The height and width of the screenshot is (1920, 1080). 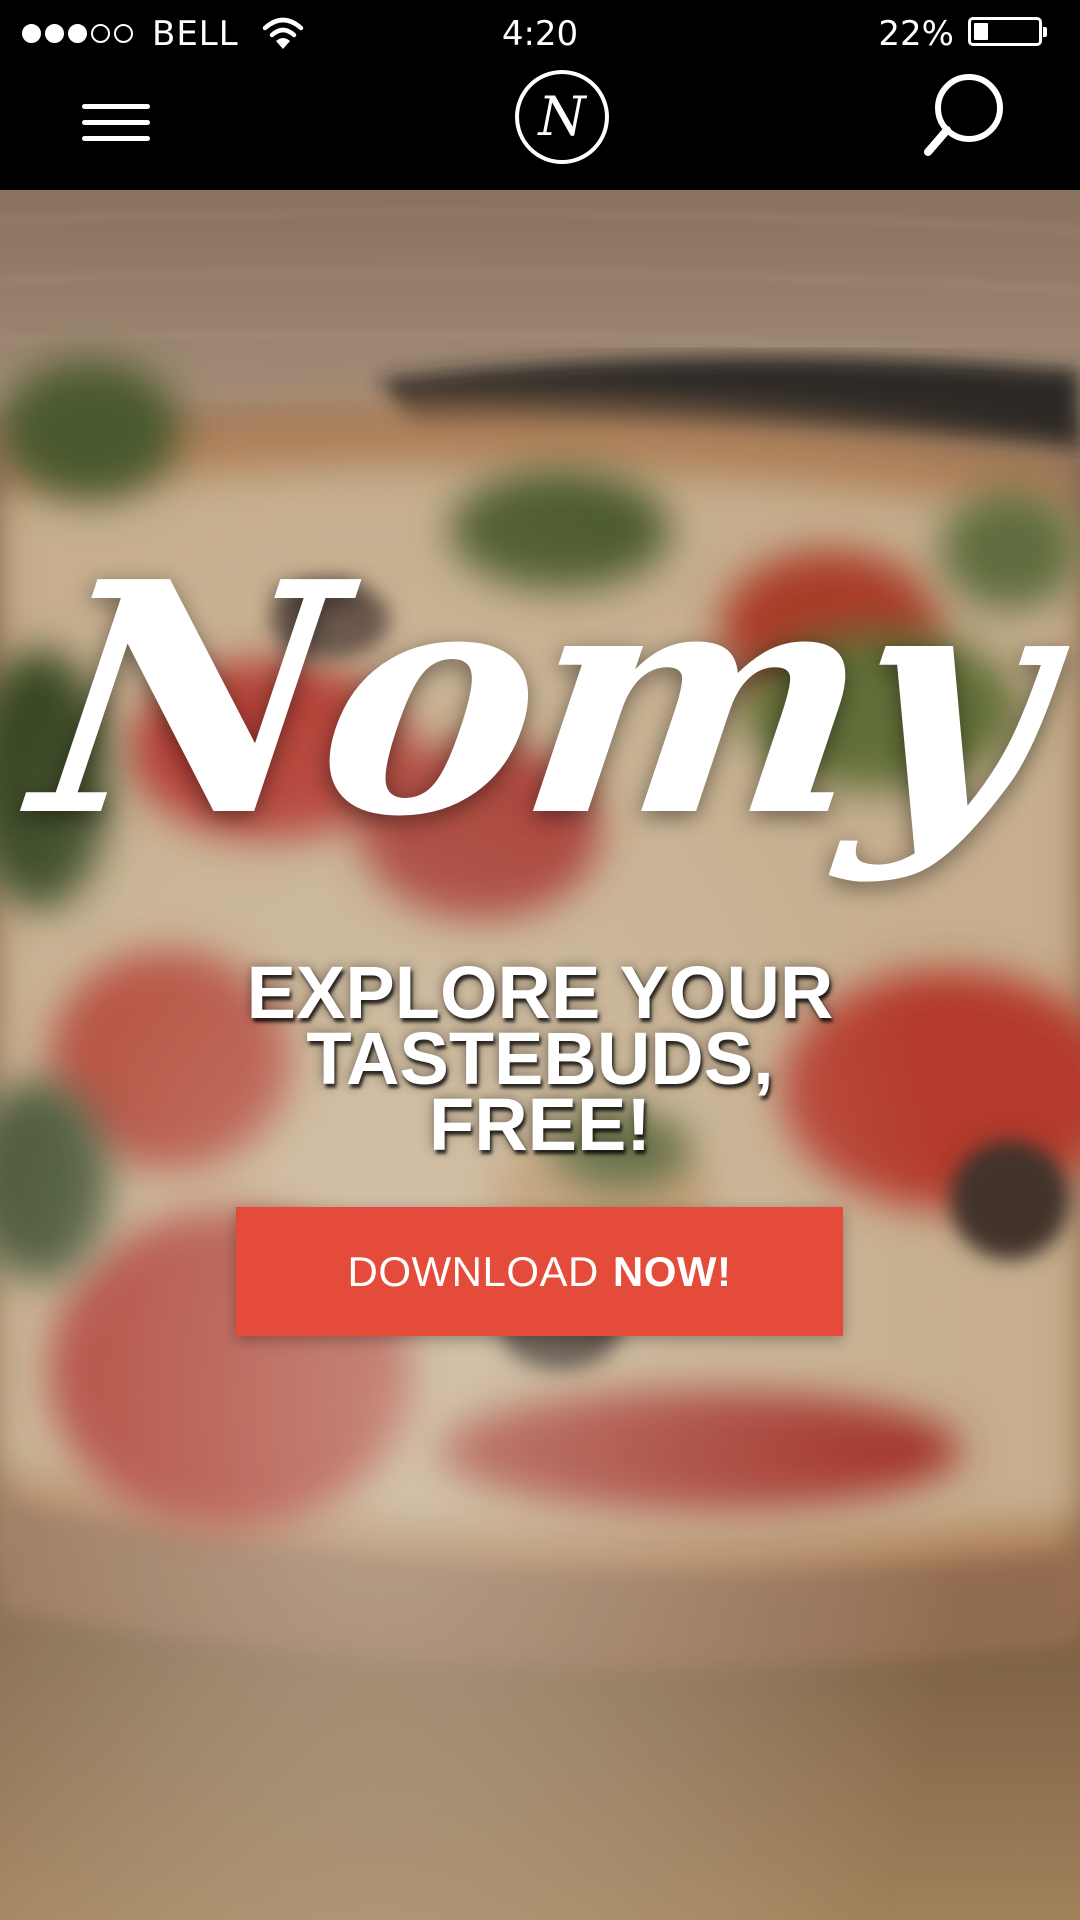 I want to click on download-now-button: DOWNLOAD NOW!, so click(x=539, y=1271).